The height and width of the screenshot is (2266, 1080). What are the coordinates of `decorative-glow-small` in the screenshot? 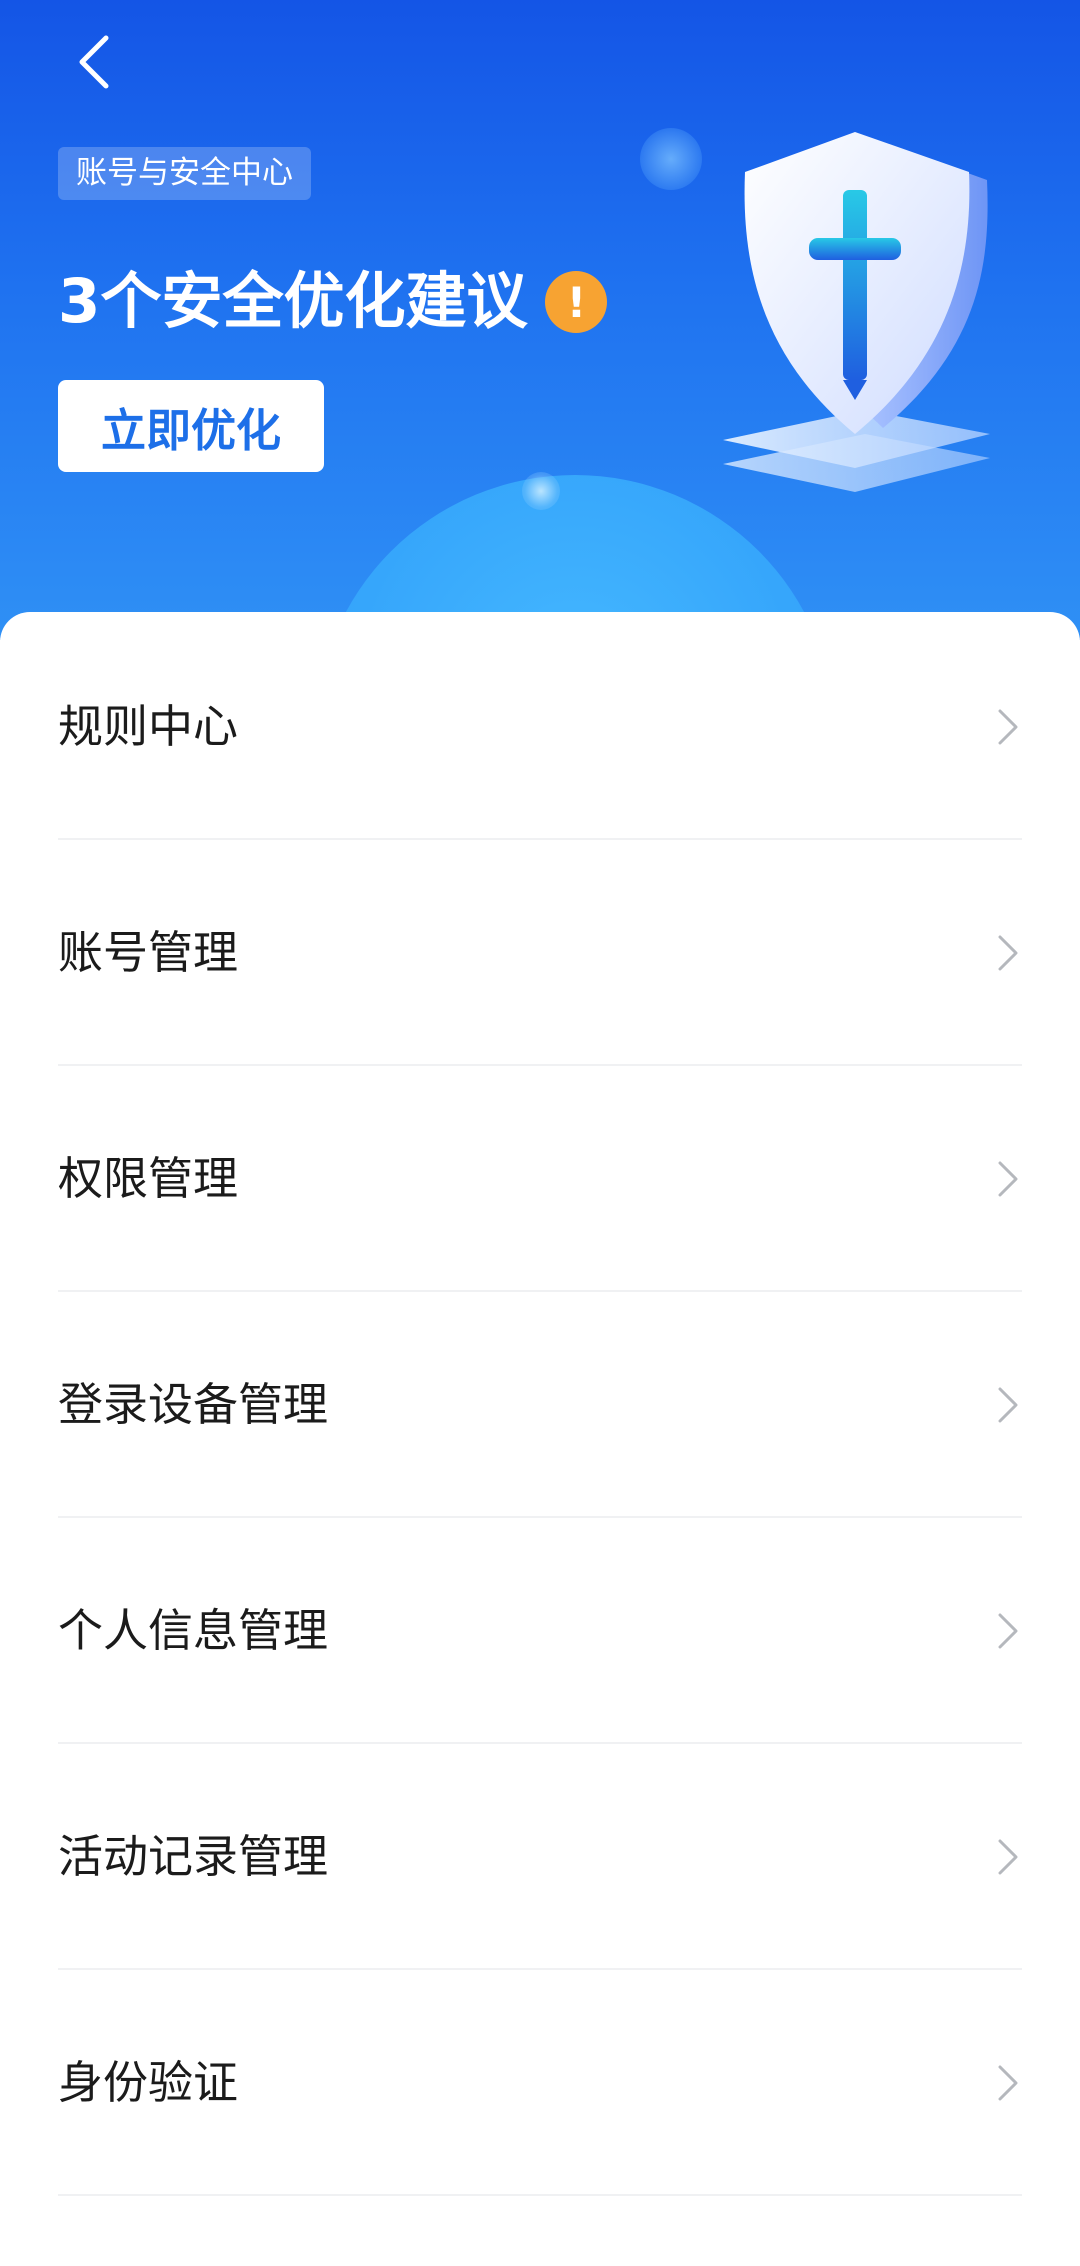 It's located at (671, 159).